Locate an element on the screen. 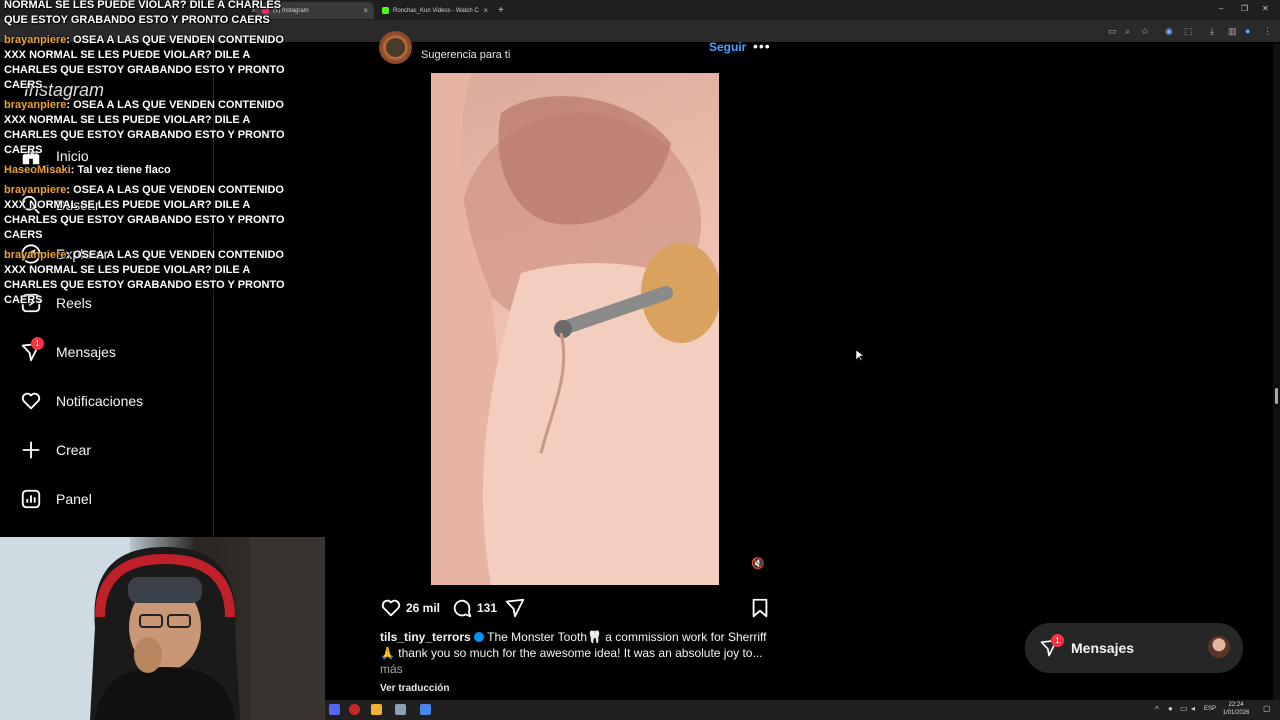  kick-favicon-icon is located at coordinates (385, 10).